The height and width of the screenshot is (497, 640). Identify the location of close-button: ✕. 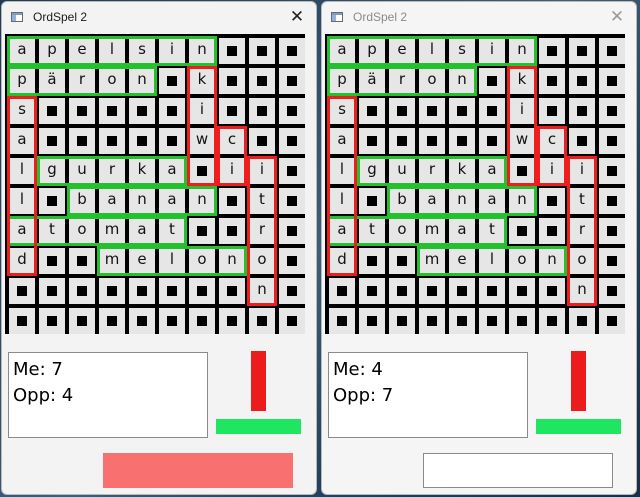
(297, 17).